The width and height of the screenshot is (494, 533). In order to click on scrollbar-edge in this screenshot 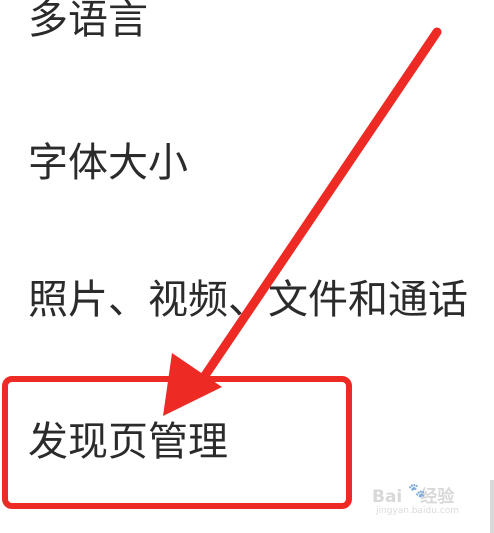, I will do `click(492, 506)`.